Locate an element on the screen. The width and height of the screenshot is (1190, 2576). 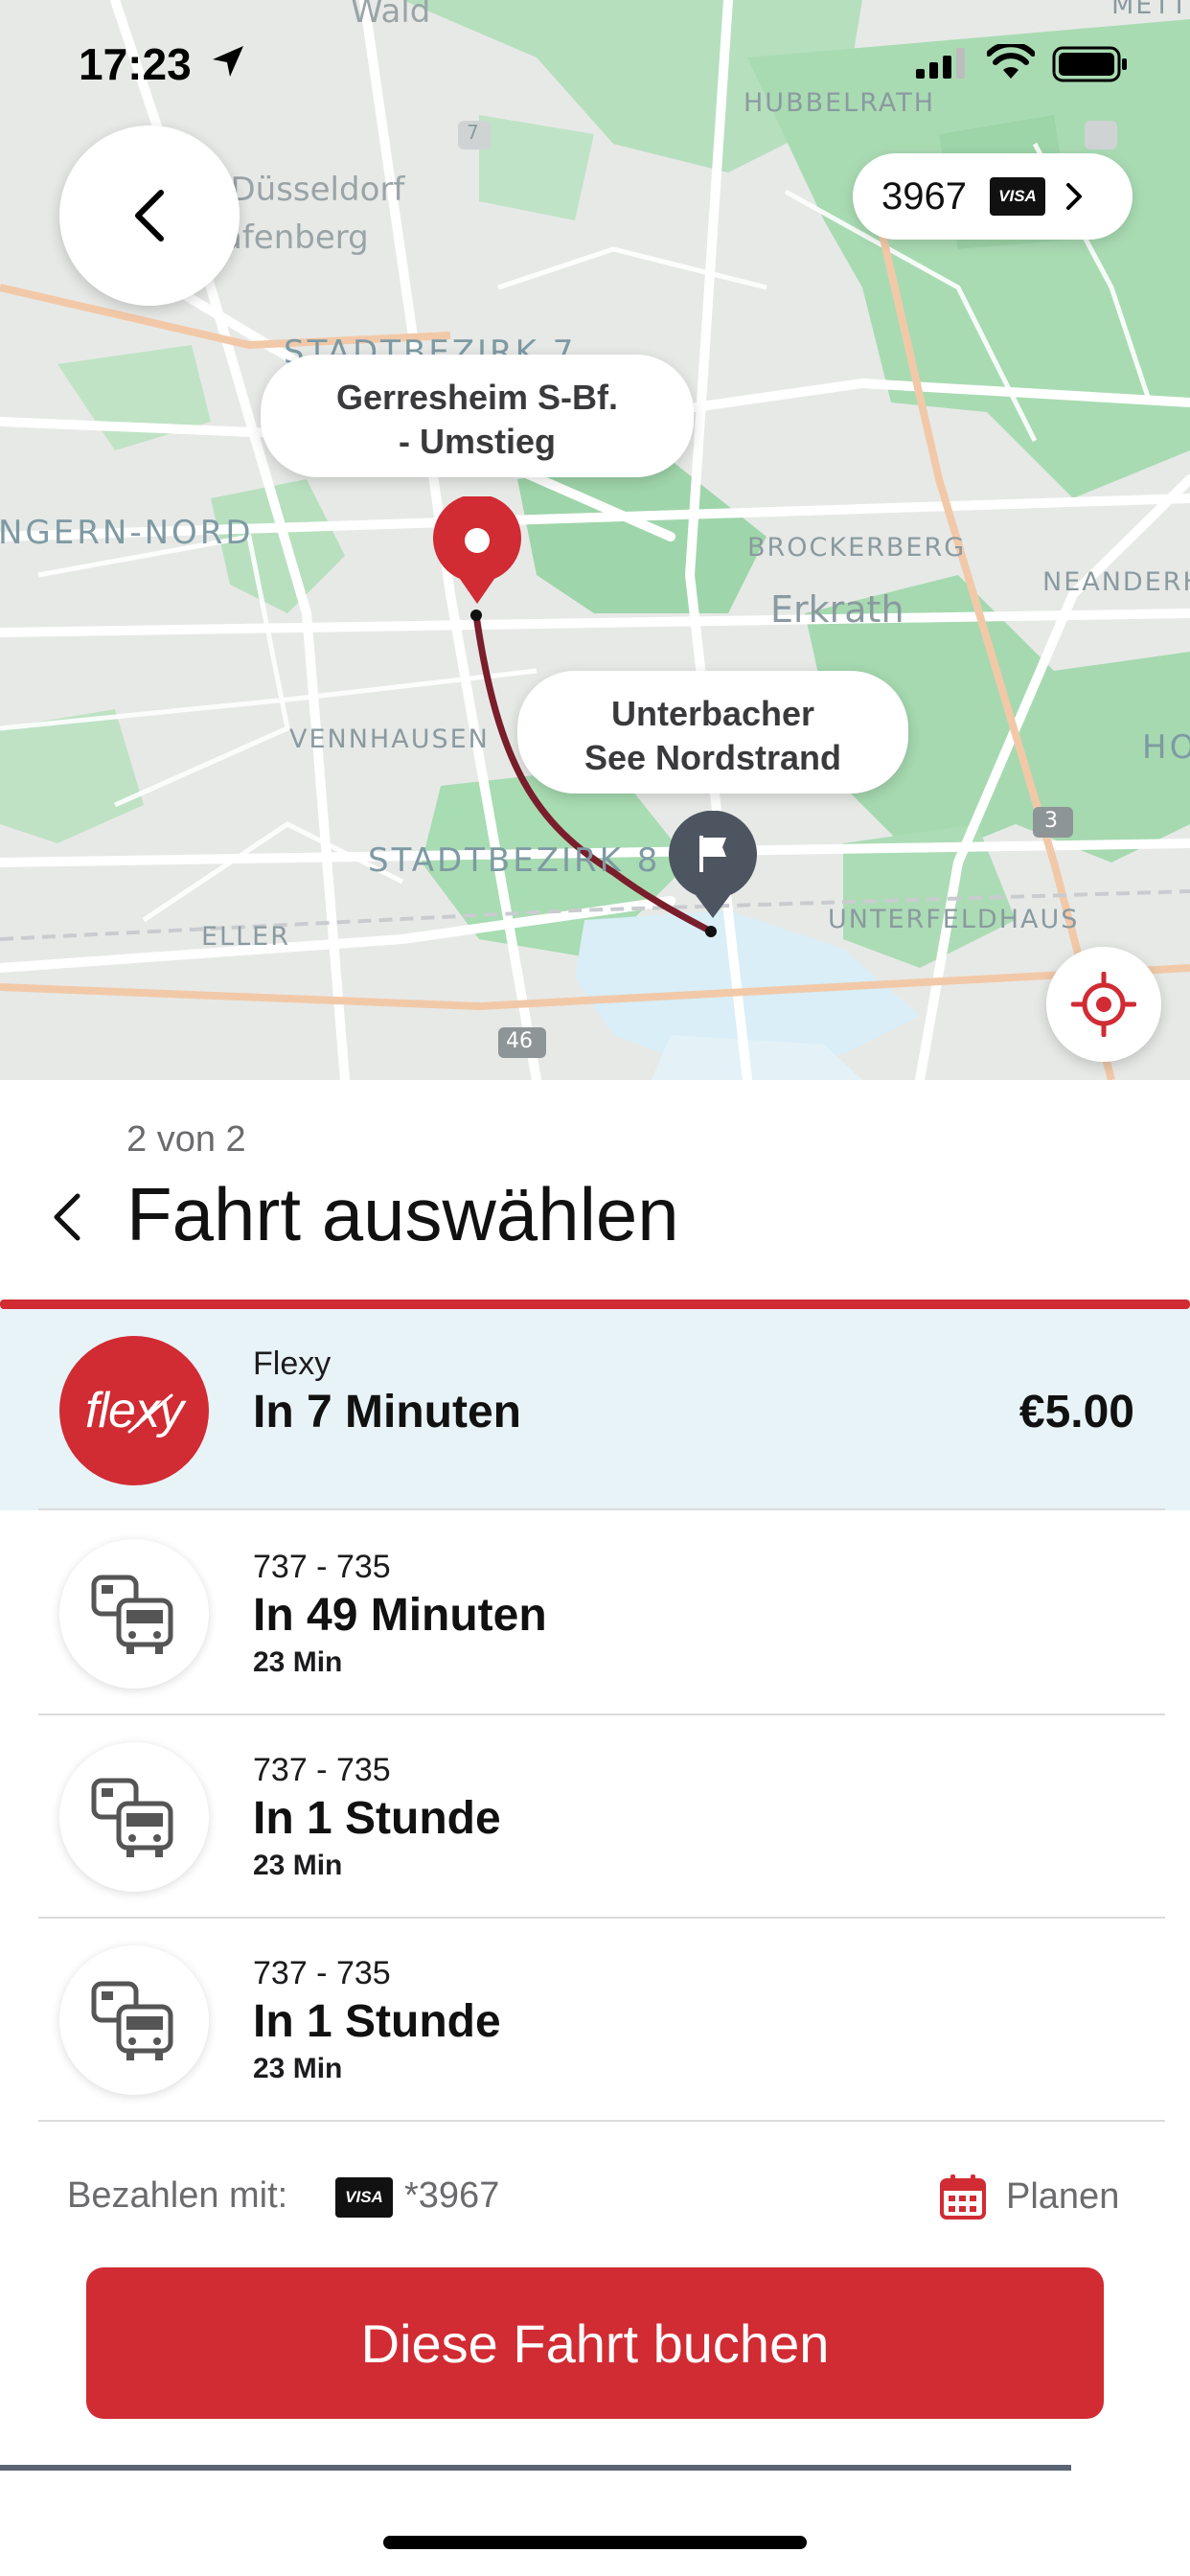
locate-me-button is located at coordinates (1103, 1004).